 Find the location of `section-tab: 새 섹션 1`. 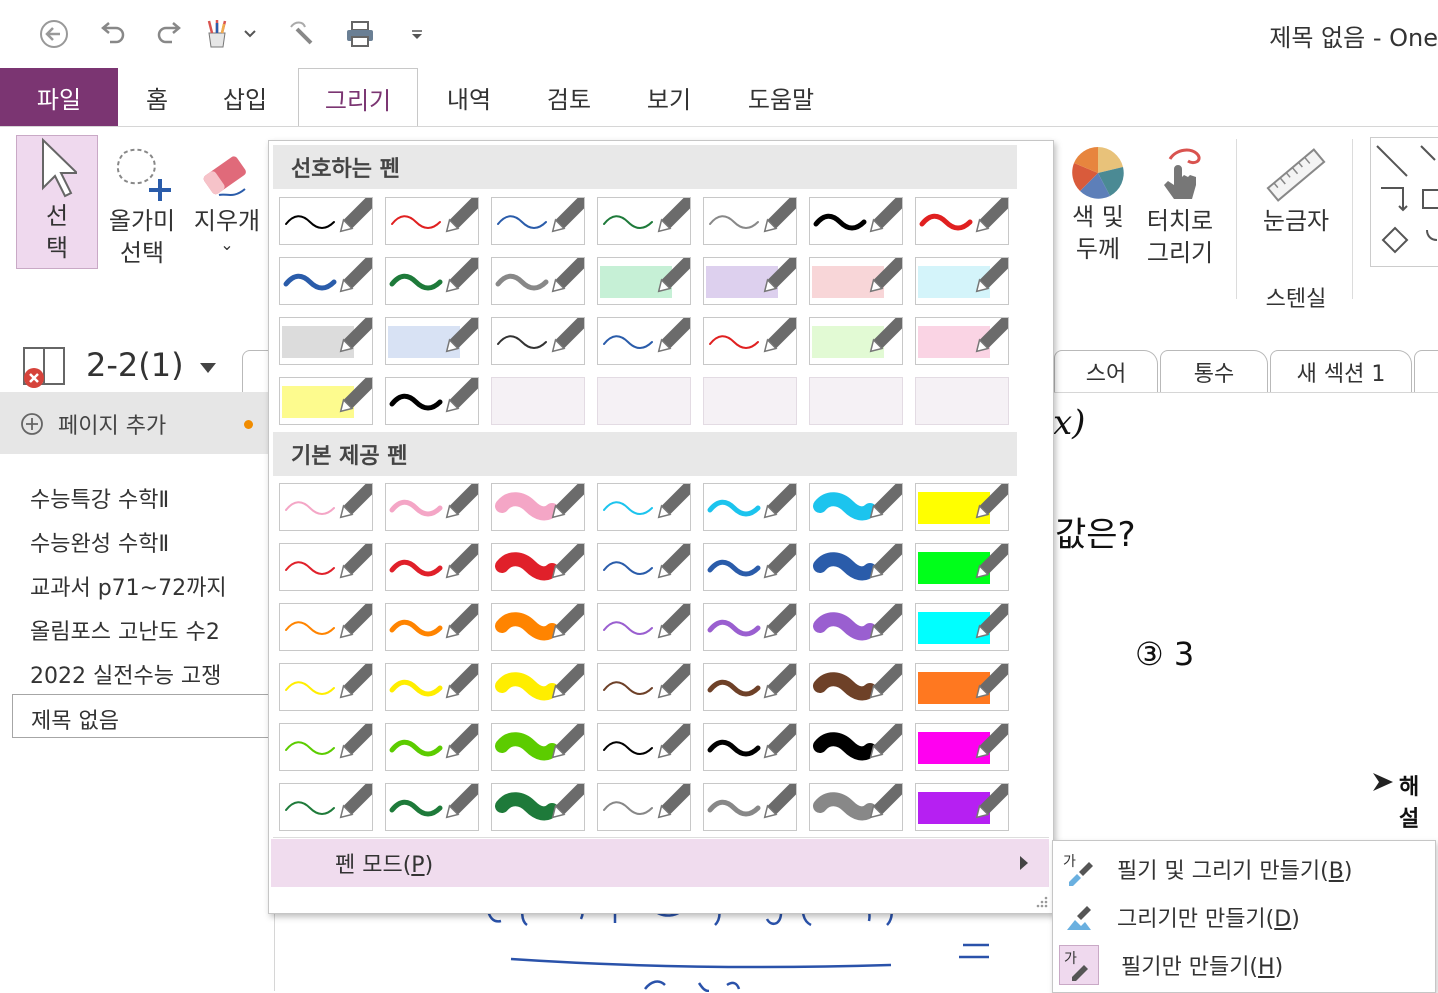

section-tab: 새 섹션 1 is located at coordinates (1341, 371).